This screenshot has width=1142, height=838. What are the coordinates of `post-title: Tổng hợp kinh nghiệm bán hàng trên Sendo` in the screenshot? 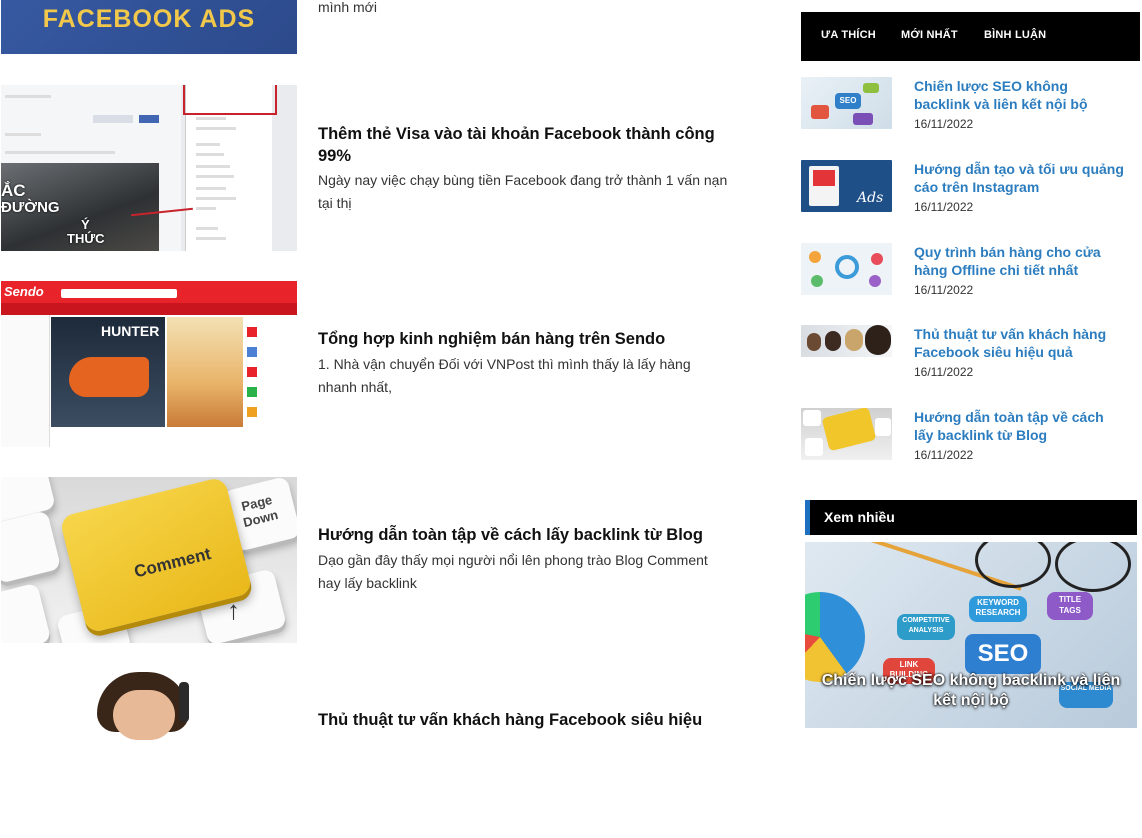 It's located at (523, 339).